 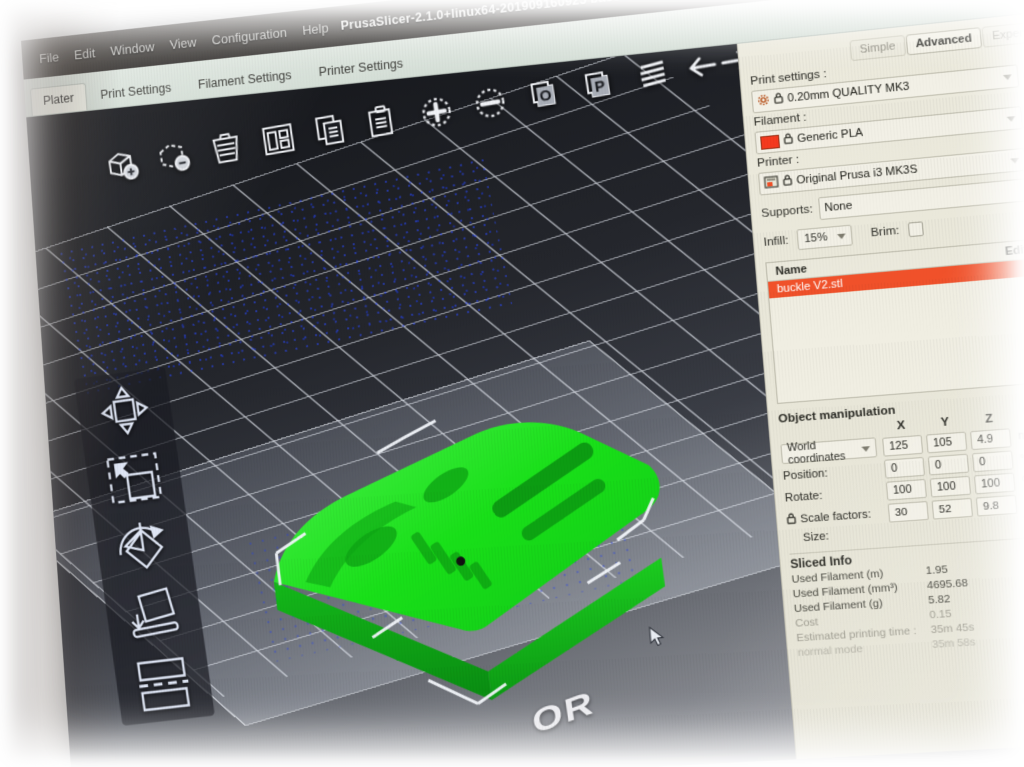 I want to click on mode-advanced-button: Advanced, so click(x=944, y=41).